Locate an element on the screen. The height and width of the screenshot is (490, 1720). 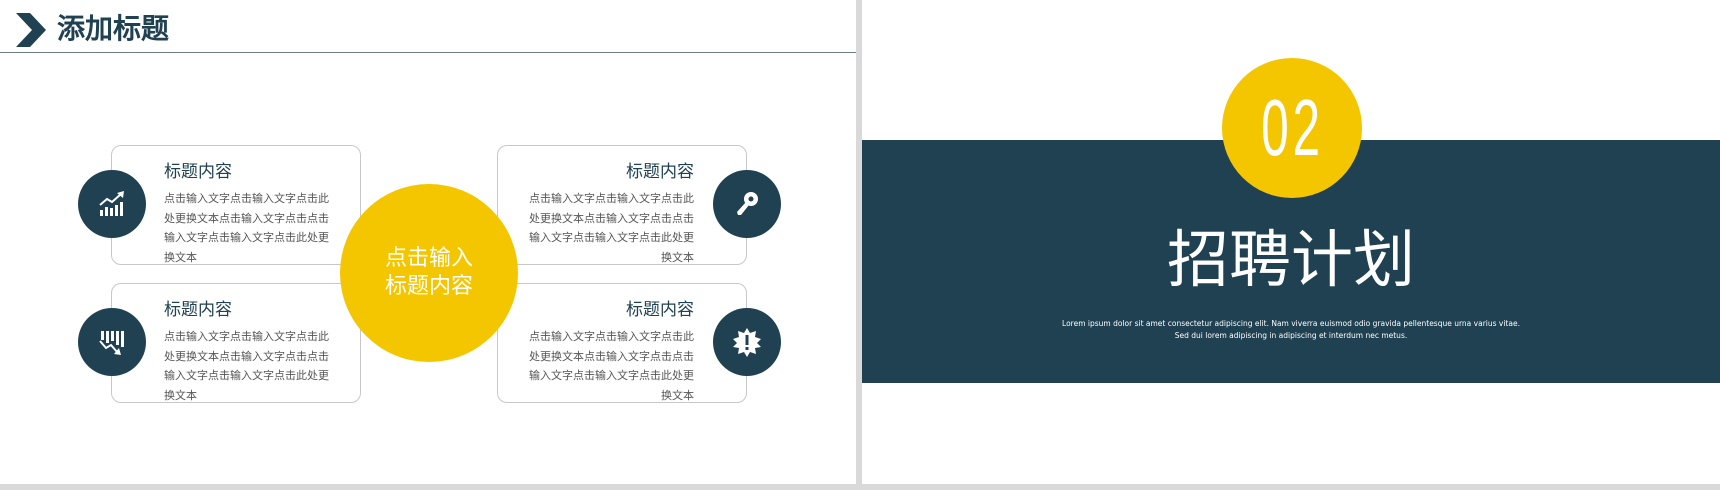
icon-badge-bottom-right is located at coordinates (747, 342).